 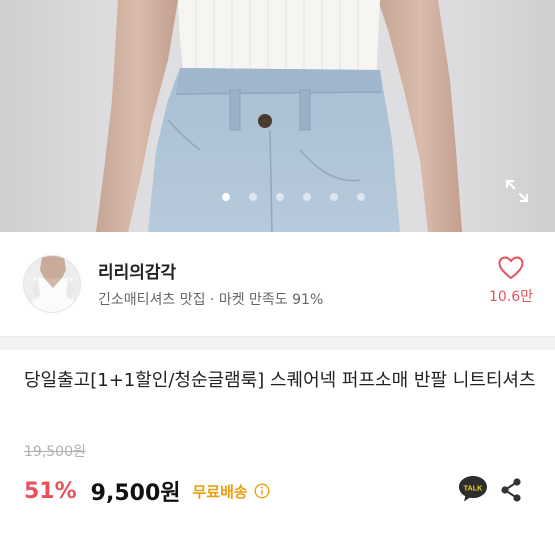 What do you see at coordinates (517, 191) in the screenshot?
I see `expand-icon` at bounding box center [517, 191].